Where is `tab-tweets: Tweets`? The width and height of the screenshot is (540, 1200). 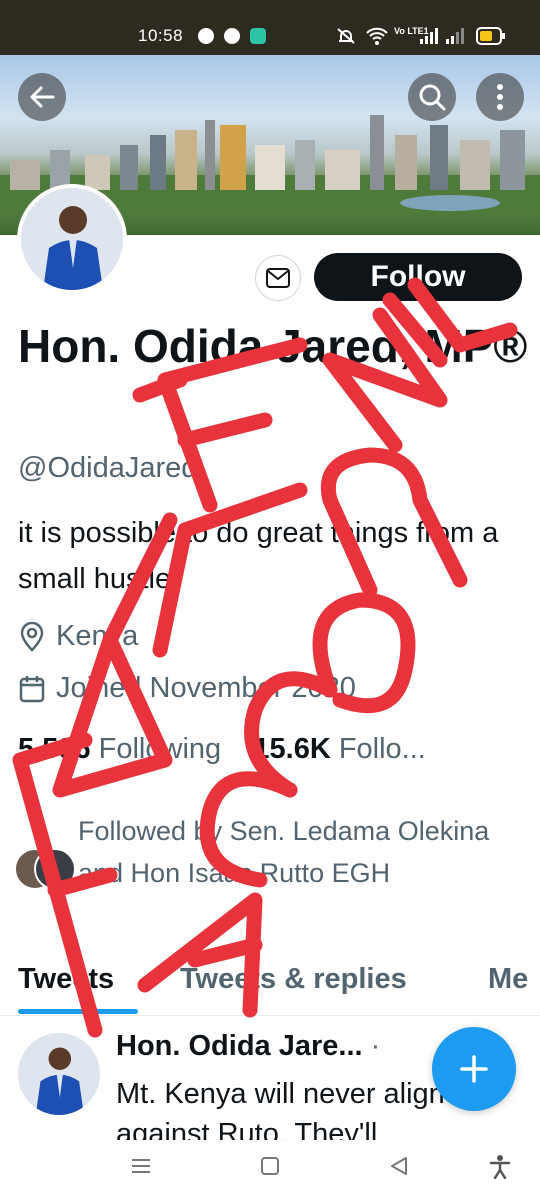 tab-tweets: Tweets is located at coordinates (66, 979).